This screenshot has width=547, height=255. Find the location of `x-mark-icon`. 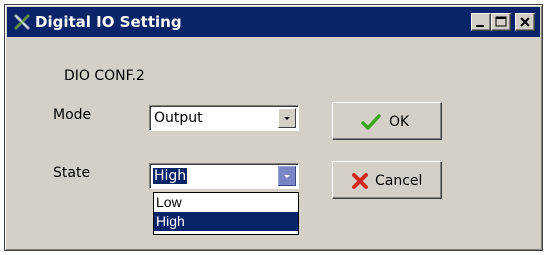

x-mark-icon is located at coordinates (360, 181).